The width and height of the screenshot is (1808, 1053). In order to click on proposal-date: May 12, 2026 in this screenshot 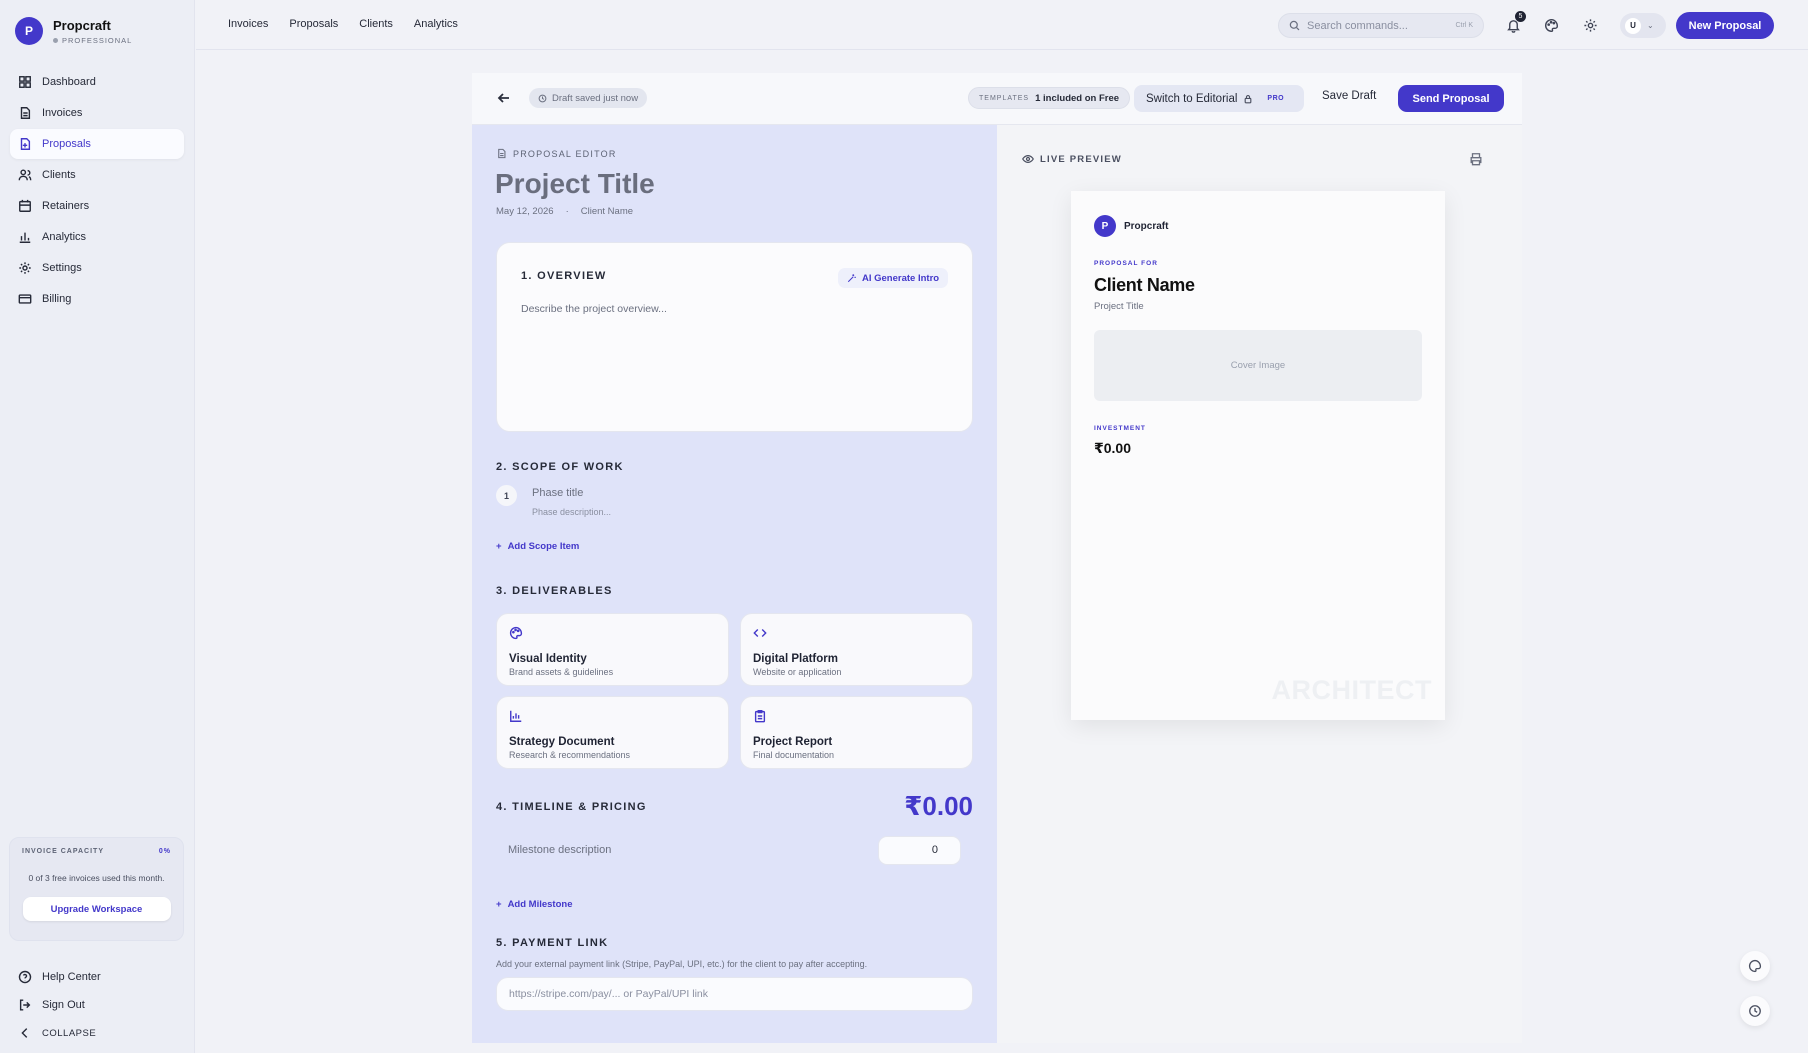, I will do `click(525, 211)`.